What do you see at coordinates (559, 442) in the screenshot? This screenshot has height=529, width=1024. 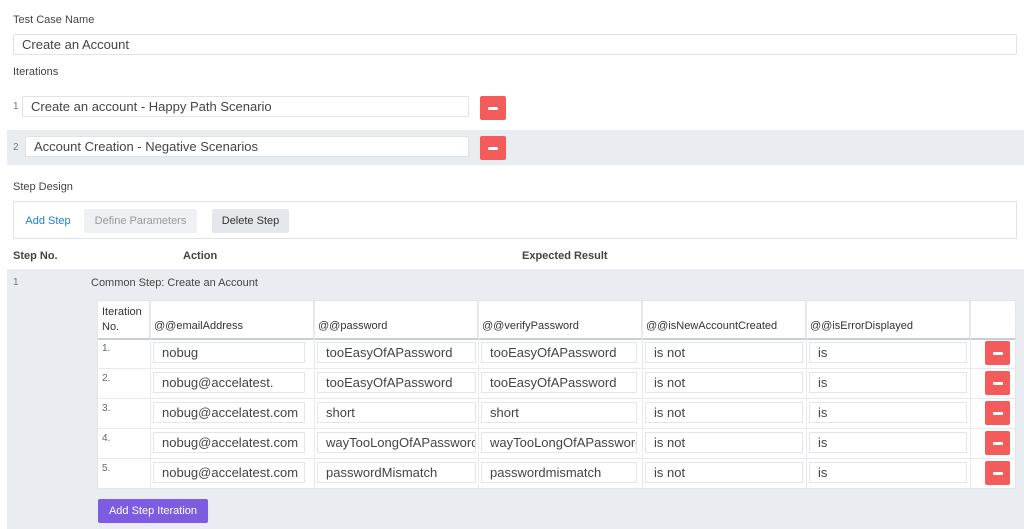 I see `verify-password-cell: wayTooLongOfAPassword` at bounding box center [559, 442].